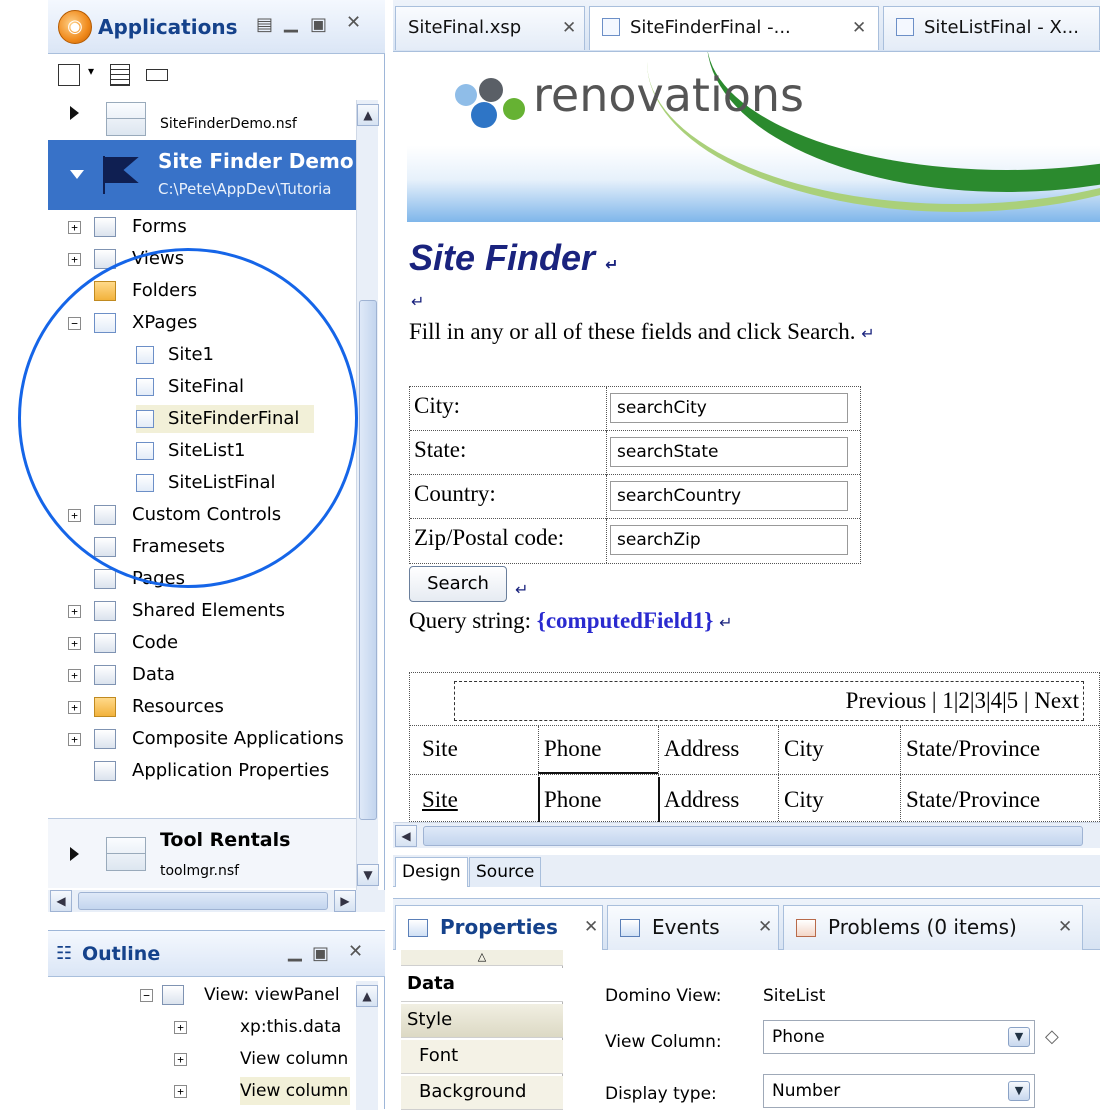 This screenshot has width=1100, height=1110. I want to click on search-zip-field: searchZip, so click(729, 540).